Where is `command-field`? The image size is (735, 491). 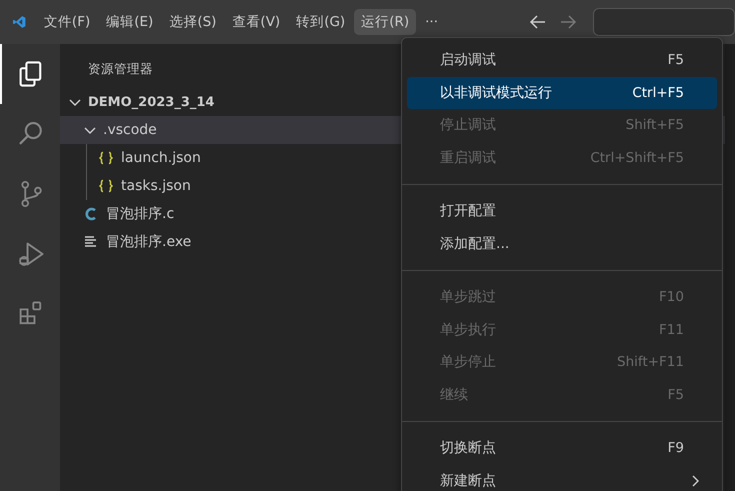
command-field is located at coordinates (664, 22).